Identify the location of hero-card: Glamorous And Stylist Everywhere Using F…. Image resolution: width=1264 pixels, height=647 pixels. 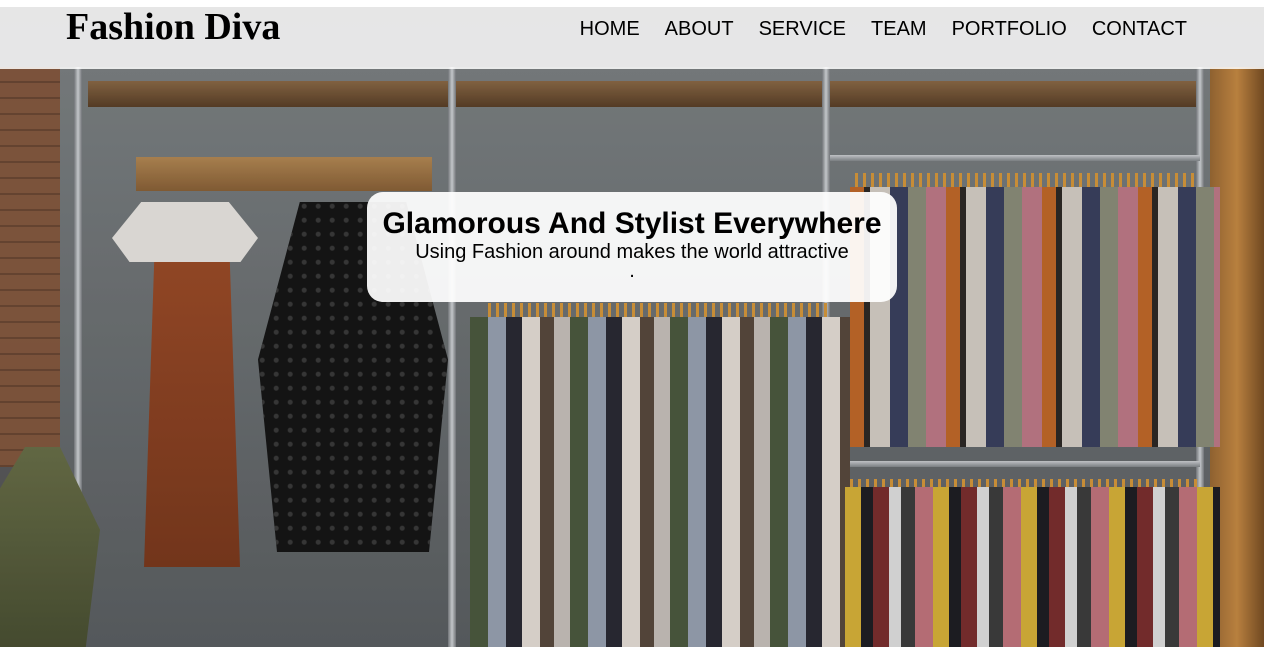
(632, 247).